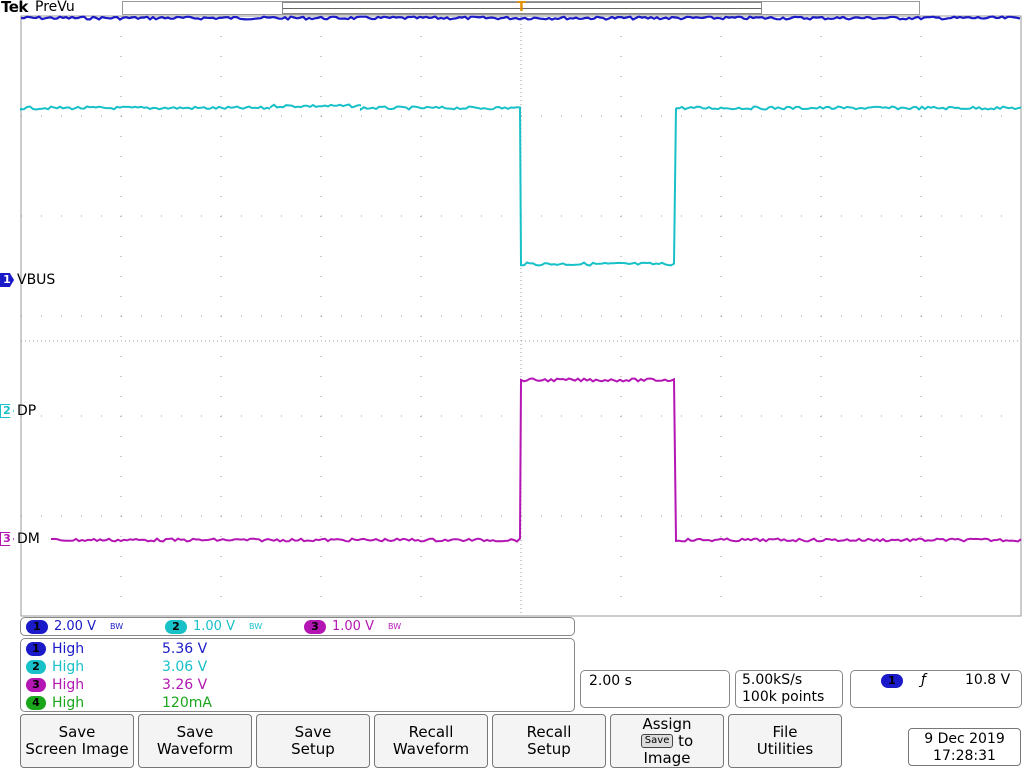 The width and height of the screenshot is (1024, 768). What do you see at coordinates (936, 689) in the screenshot?
I see `trigger-readout: 1 ƒ 10.8 V` at bounding box center [936, 689].